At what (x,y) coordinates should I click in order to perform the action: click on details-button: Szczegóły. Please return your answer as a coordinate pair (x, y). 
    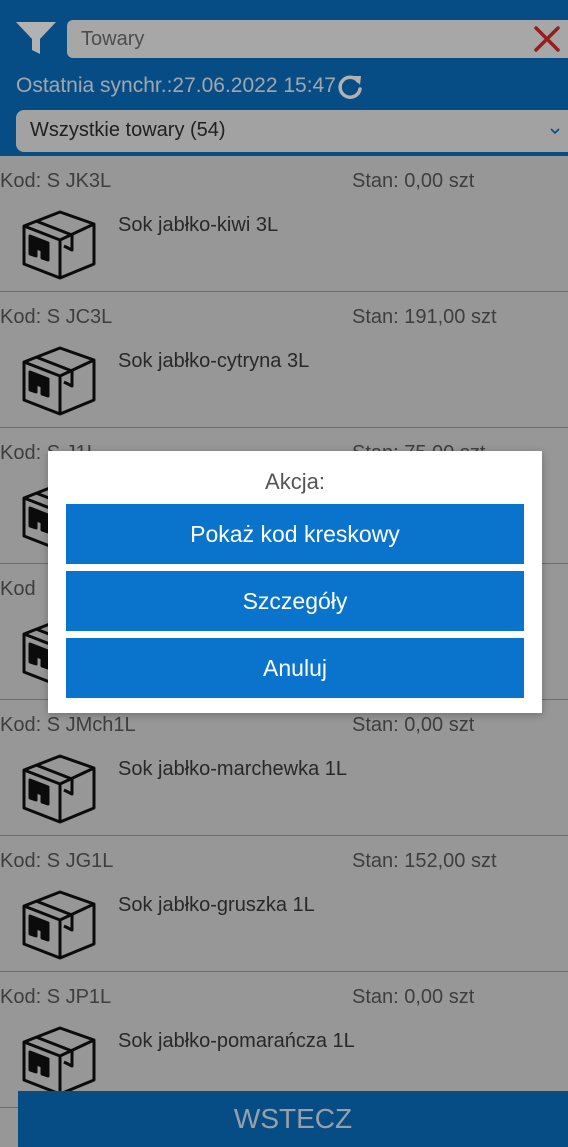
    Looking at the image, I should click on (295, 601).